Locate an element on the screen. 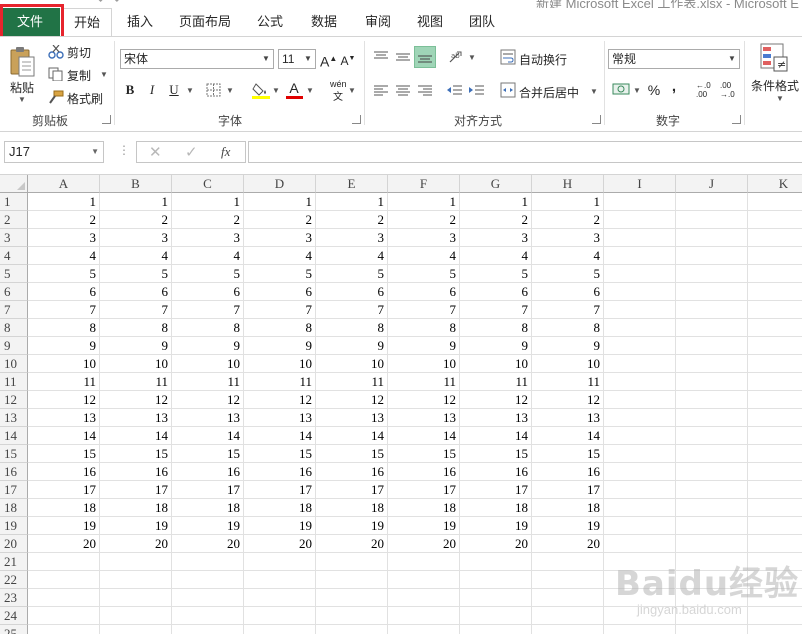 This screenshot has height=634, width=802. cell-j5 is located at coordinates (712, 274).